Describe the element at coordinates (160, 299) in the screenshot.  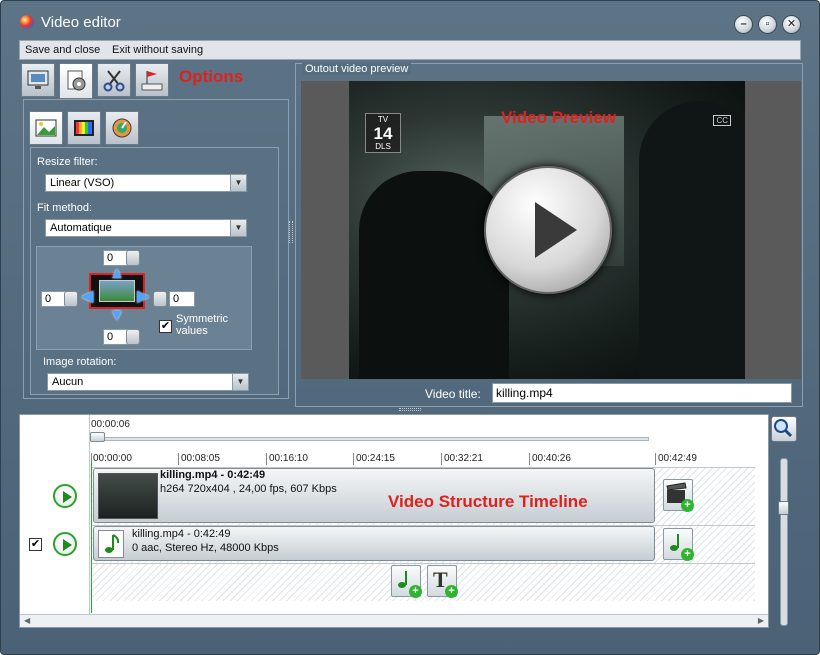
I see `crop-right-spinner` at that location.